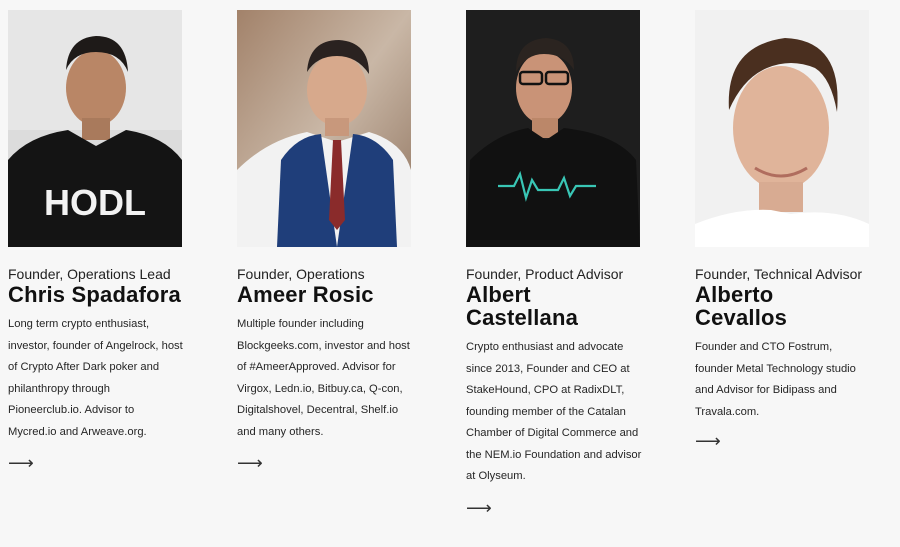 The width and height of the screenshot is (900, 547). I want to click on shirt-text: HODL, so click(95, 202).